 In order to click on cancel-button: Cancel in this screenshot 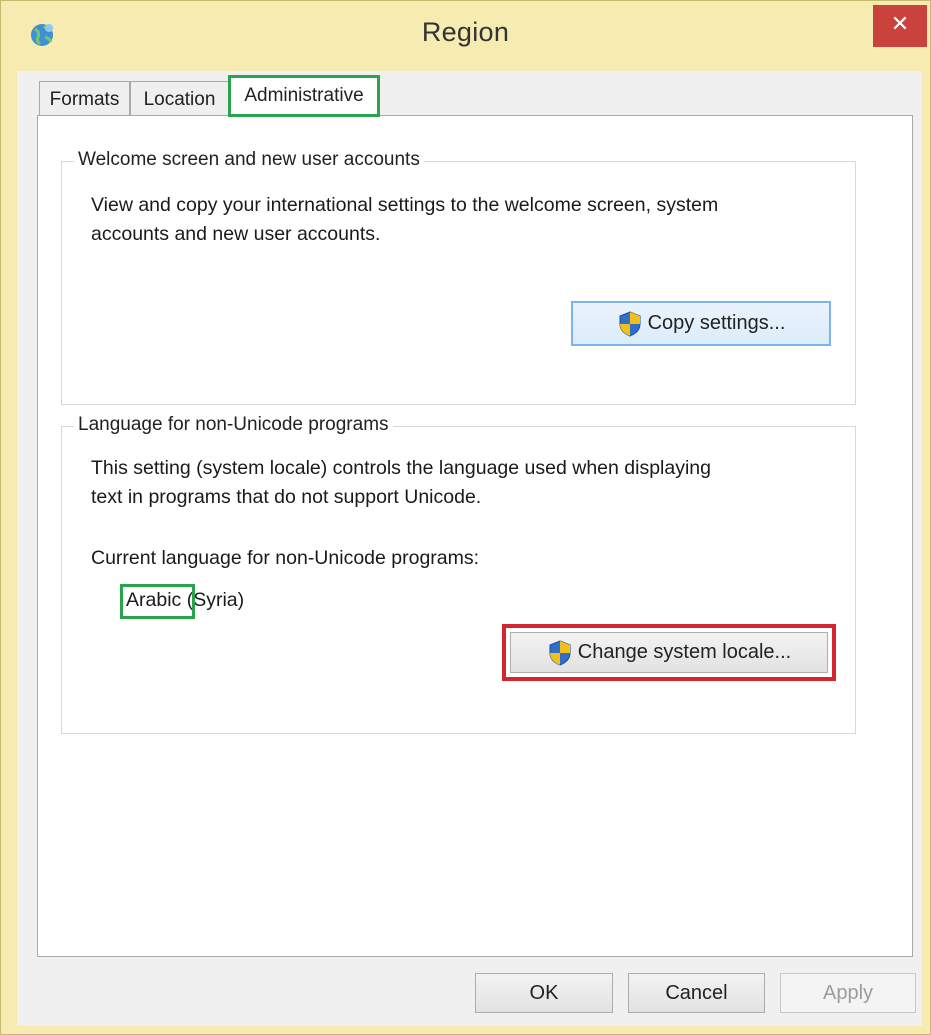, I will do `click(696, 993)`.